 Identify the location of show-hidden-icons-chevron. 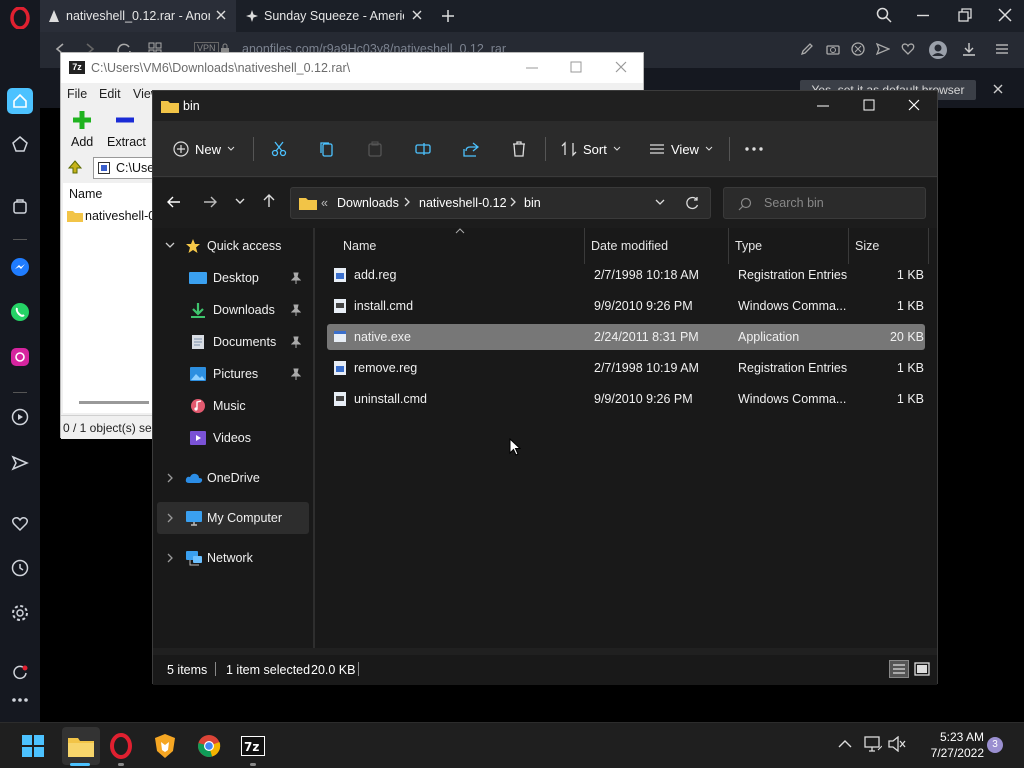
(845, 743).